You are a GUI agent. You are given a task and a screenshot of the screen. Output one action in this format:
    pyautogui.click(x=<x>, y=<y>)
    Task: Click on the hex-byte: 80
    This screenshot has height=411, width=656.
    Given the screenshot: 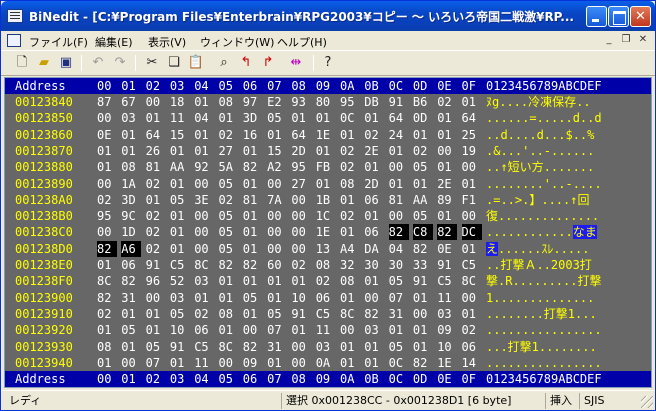 What is the action you would take?
    pyautogui.click(x=326, y=102)
    